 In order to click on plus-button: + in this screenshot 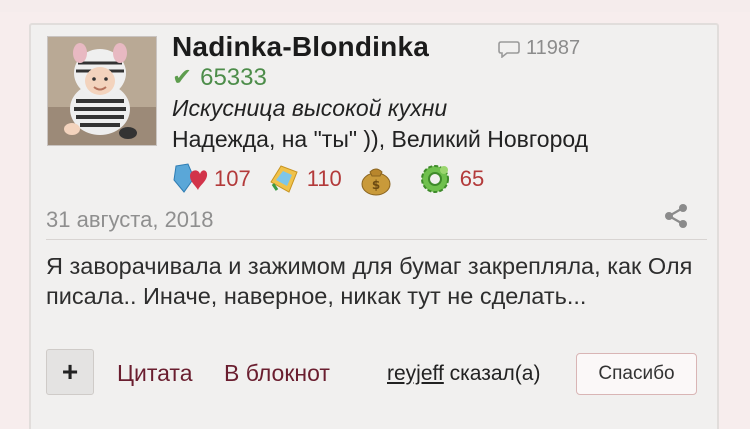, I will do `click(70, 372)`.